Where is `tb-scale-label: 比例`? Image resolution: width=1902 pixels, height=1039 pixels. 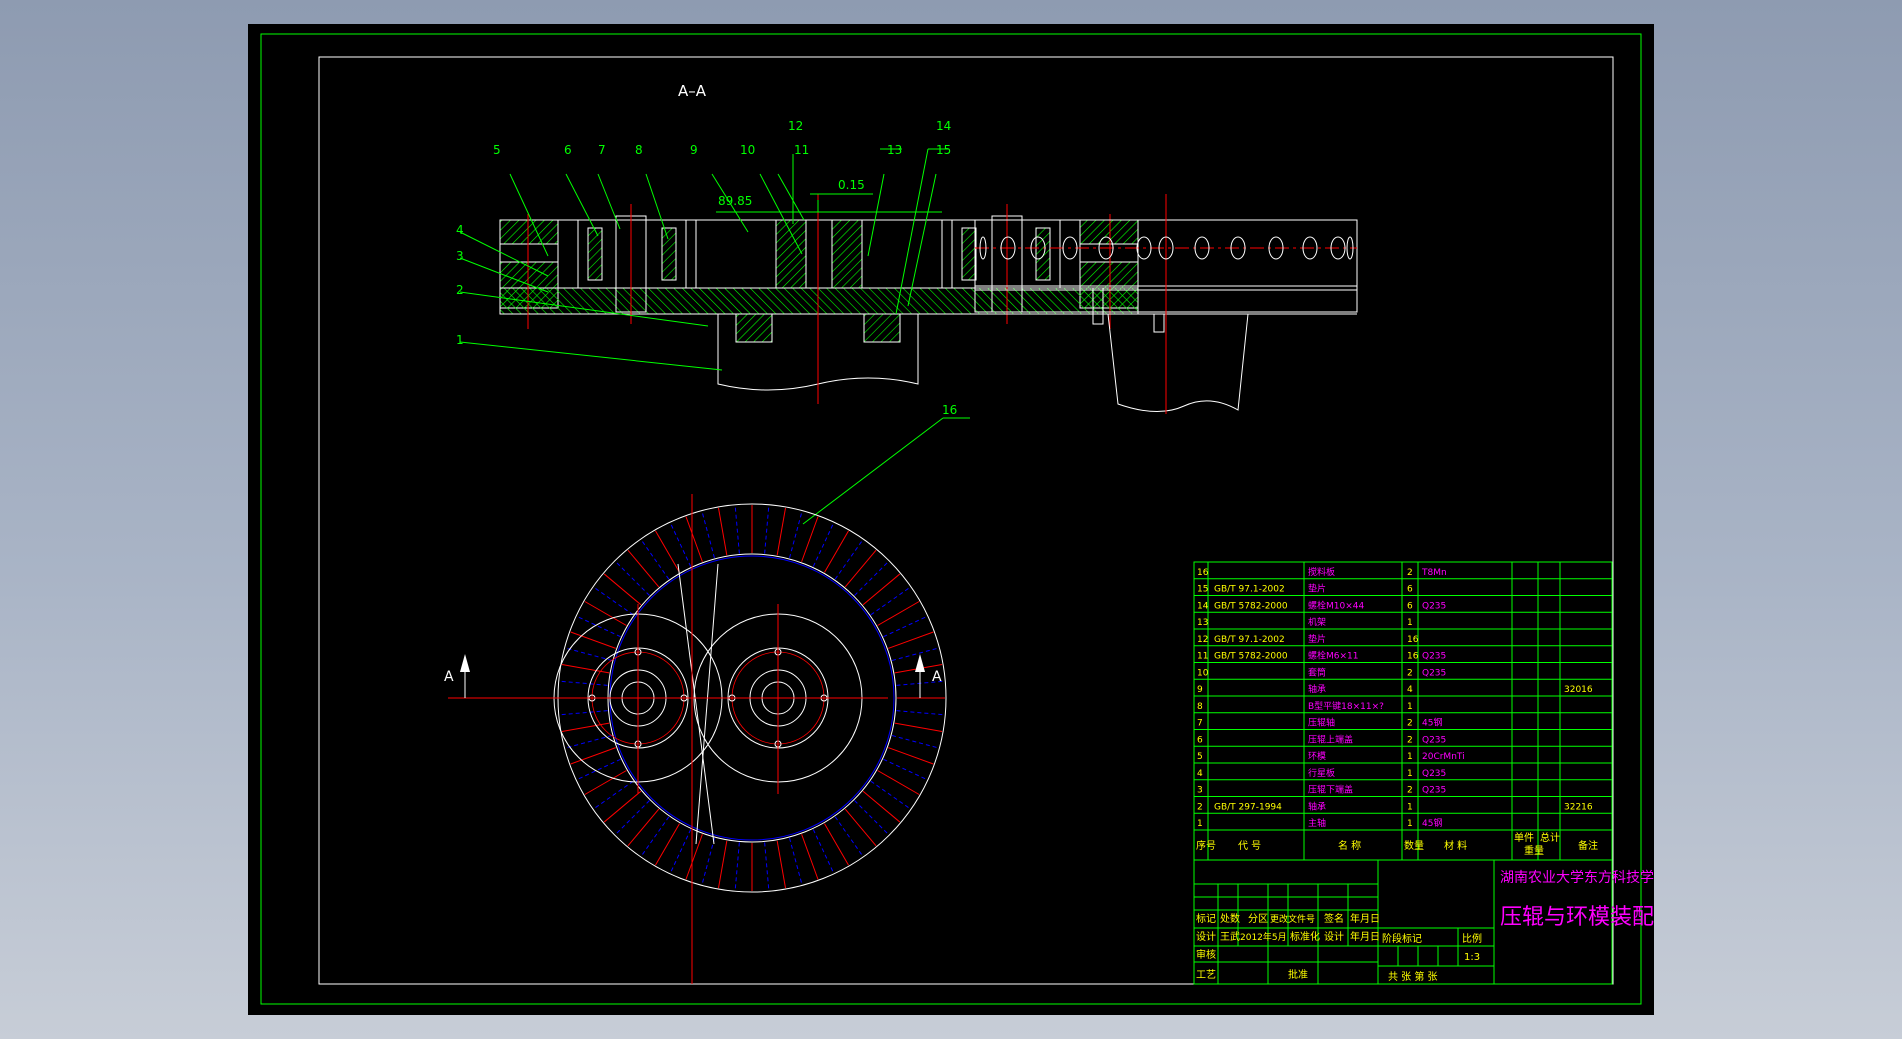
tb-scale-label: 比例 is located at coordinates (1472, 938).